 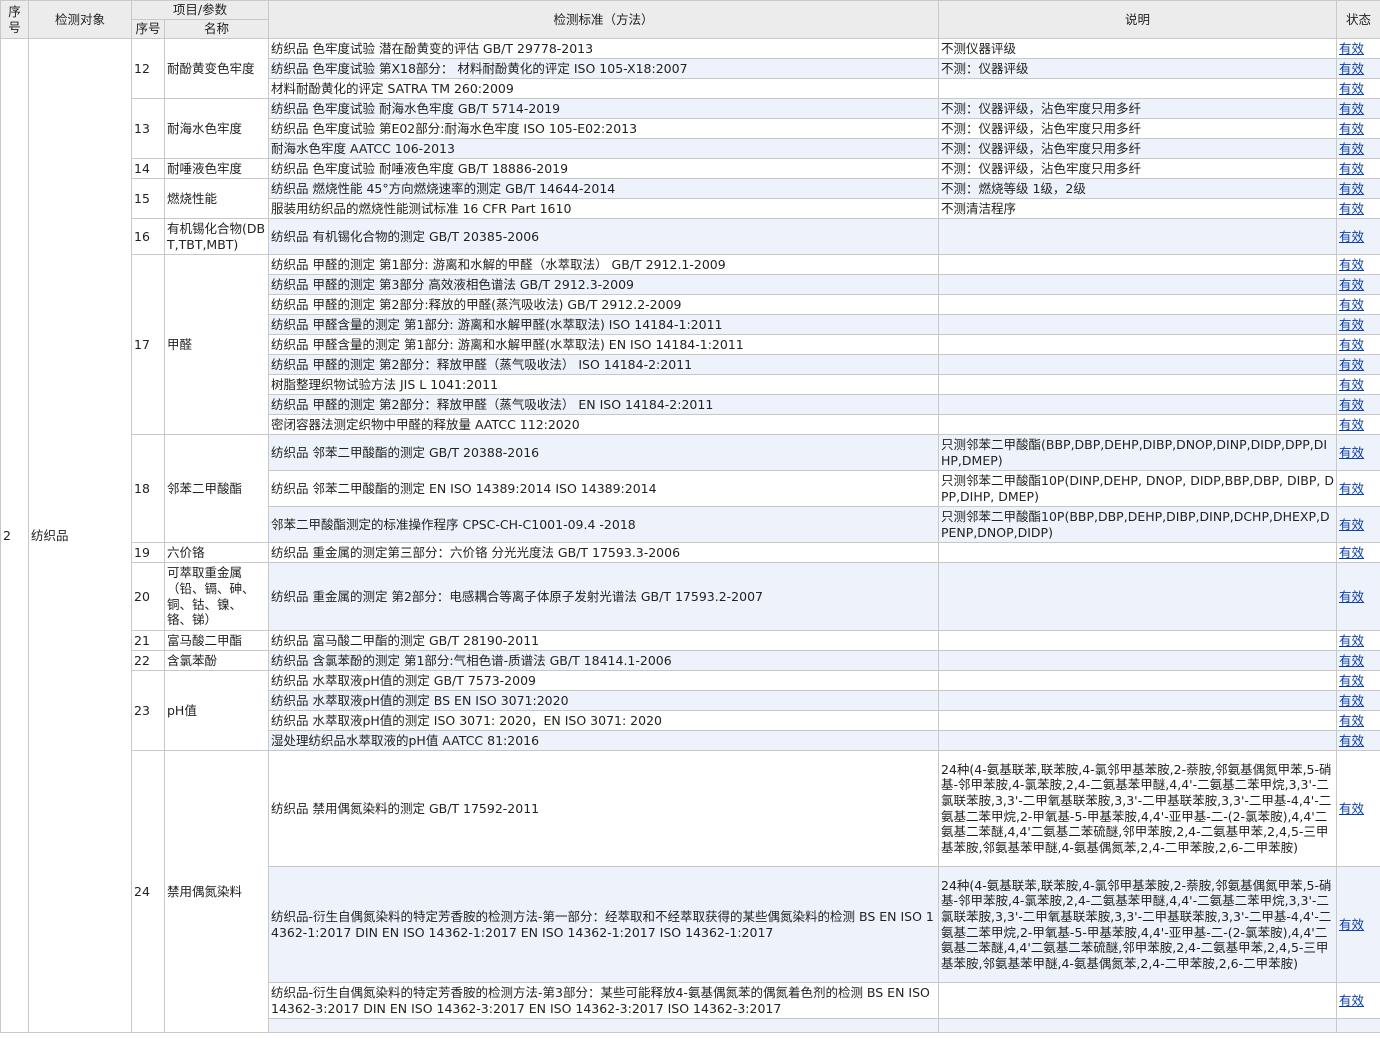 What do you see at coordinates (148, 68) in the screenshot?
I see `item-no: 12` at bounding box center [148, 68].